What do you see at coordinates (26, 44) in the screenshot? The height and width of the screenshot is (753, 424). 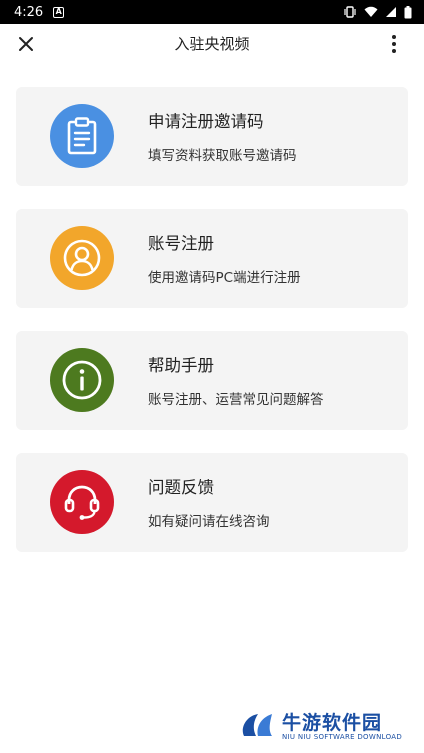 I see `close-icon` at bounding box center [26, 44].